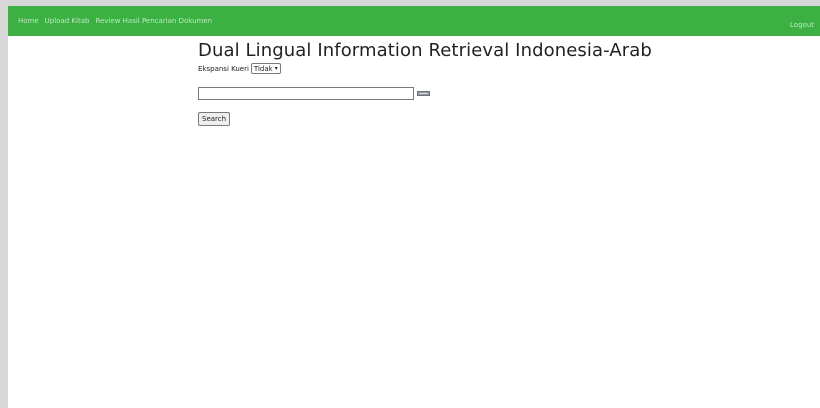  I want to click on nav-link-upload-kitab: Upload Kitab, so click(67, 21).